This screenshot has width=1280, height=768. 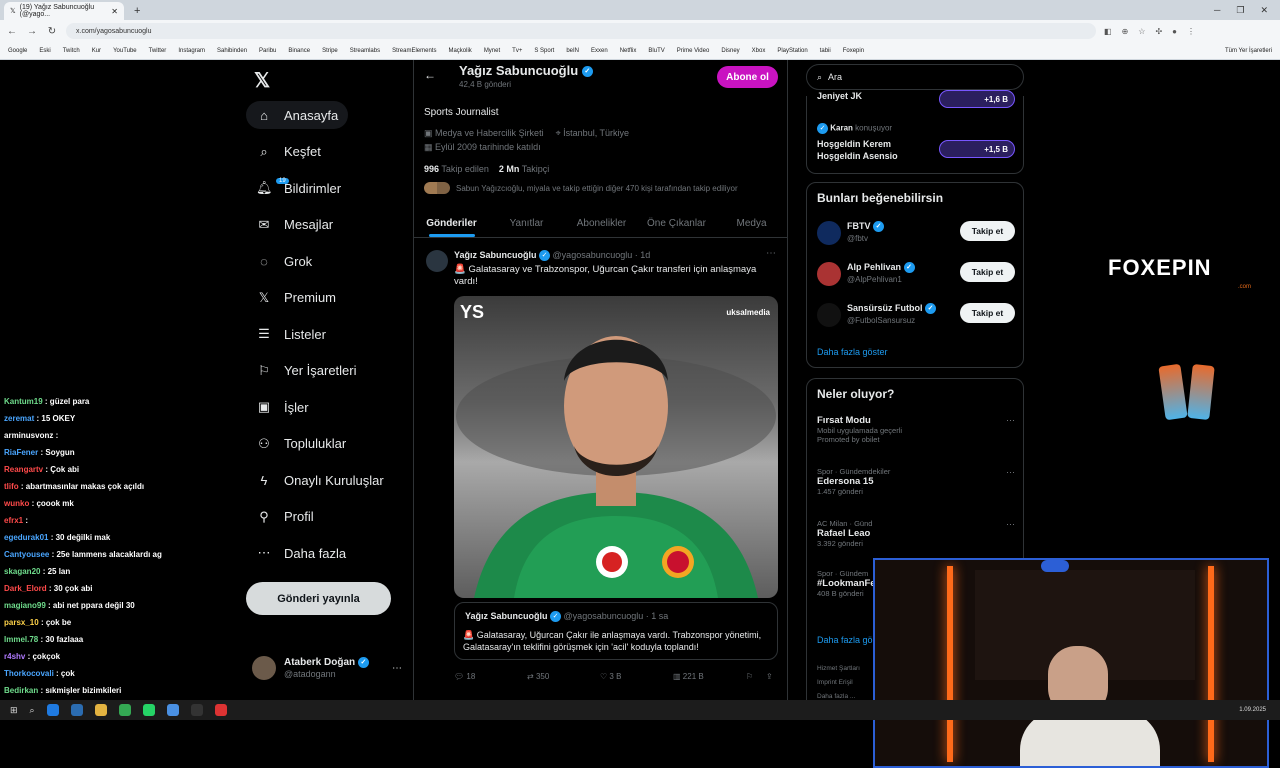 I want to click on bookmark-item: Eski, so click(x=44, y=51).